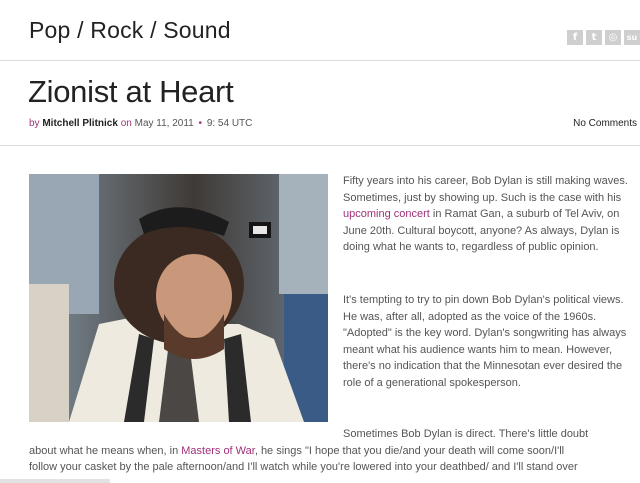  Describe the element at coordinates (594, 37) in the screenshot. I see `twitter-icon: t` at that location.